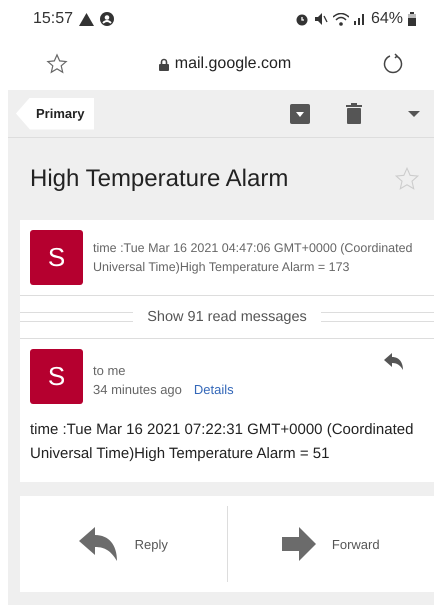 The height and width of the screenshot is (605, 434). Describe the element at coordinates (258, 257) in the screenshot. I see `message-snippet: time :Tue Mar 16 2021 04:47:06 GMT+0000 (Coordinated Universal Time)High Temperature Alarm = 173` at that location.